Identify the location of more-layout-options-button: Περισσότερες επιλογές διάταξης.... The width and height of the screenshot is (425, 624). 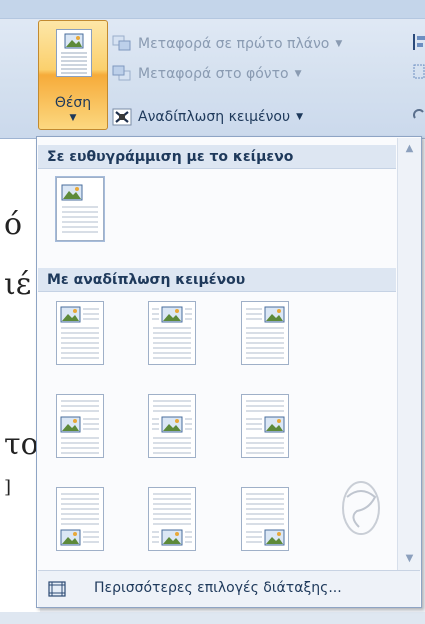
(229, 588).